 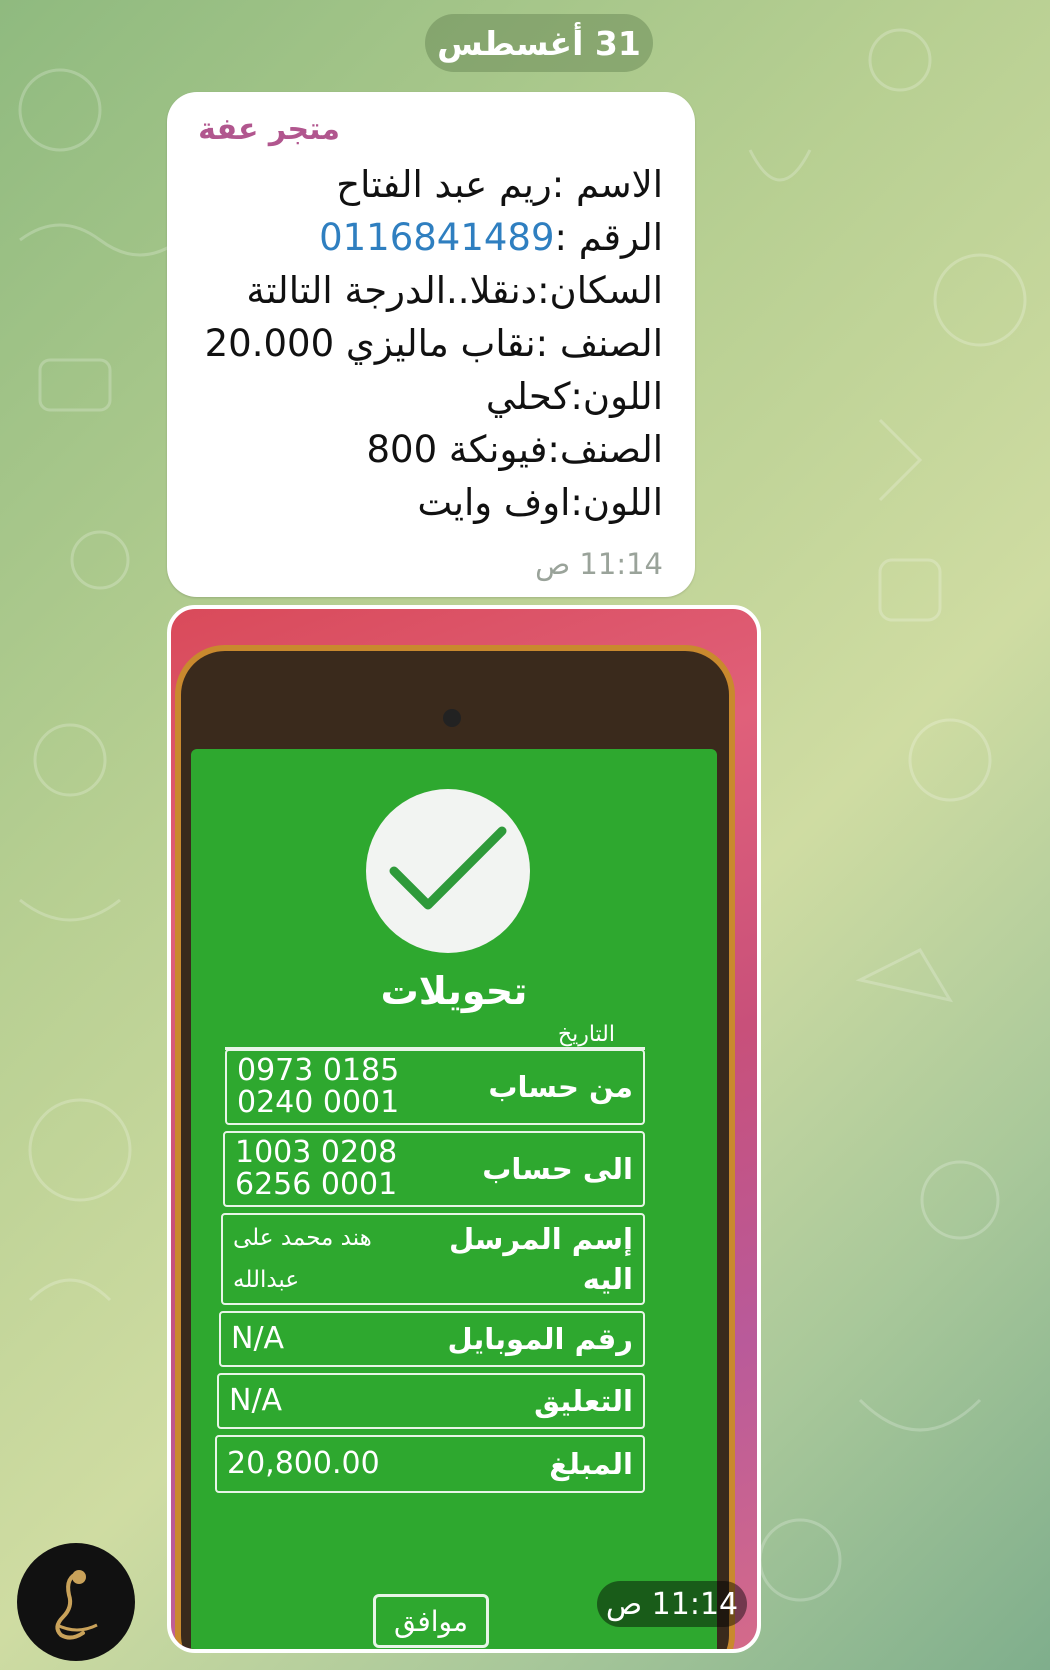 I want to click on photo-time: 11:14 ص, so click(x=672, y=1604).